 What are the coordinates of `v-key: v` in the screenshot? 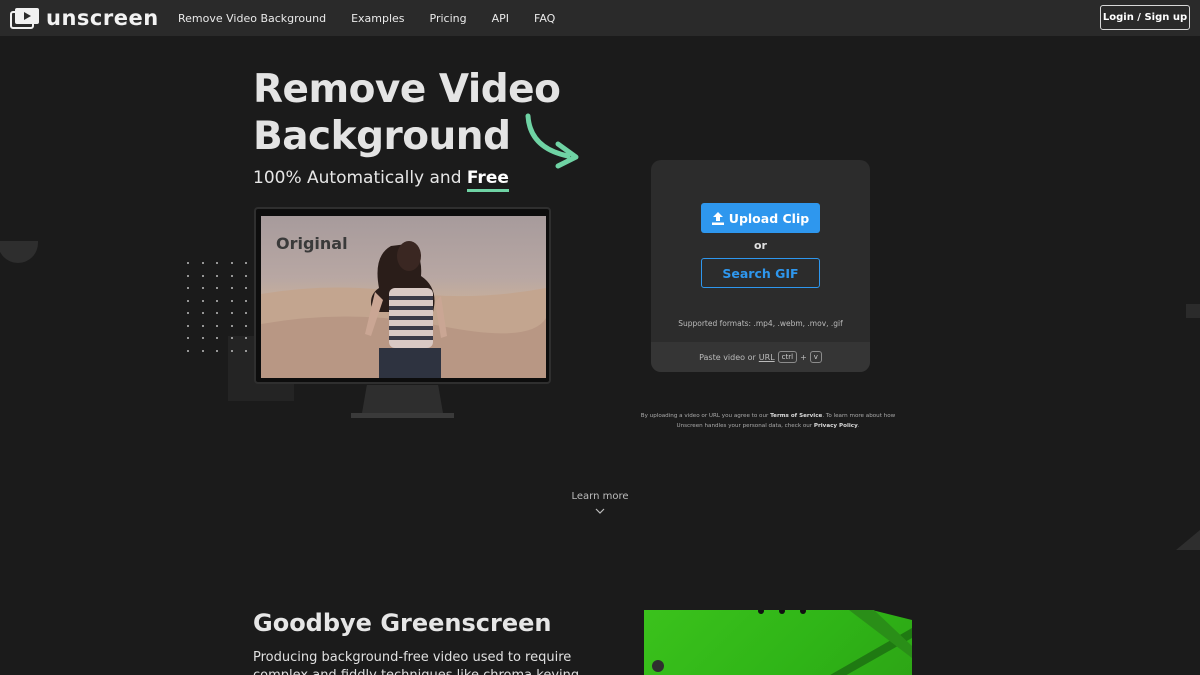 It's located at (815, 357).